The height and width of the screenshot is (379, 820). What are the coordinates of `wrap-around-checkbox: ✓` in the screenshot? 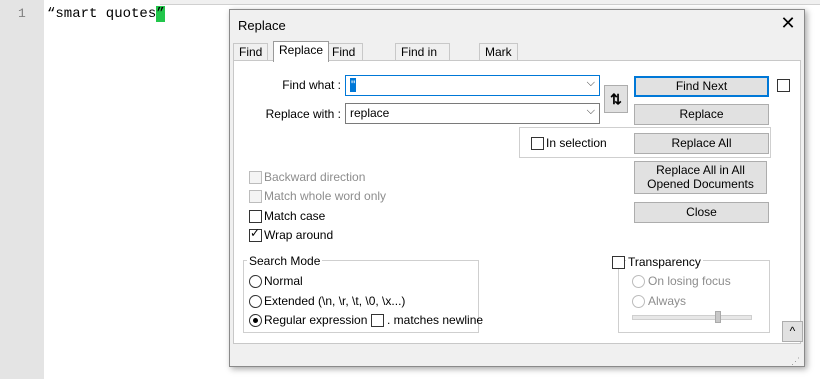 It's located at (255, 234).